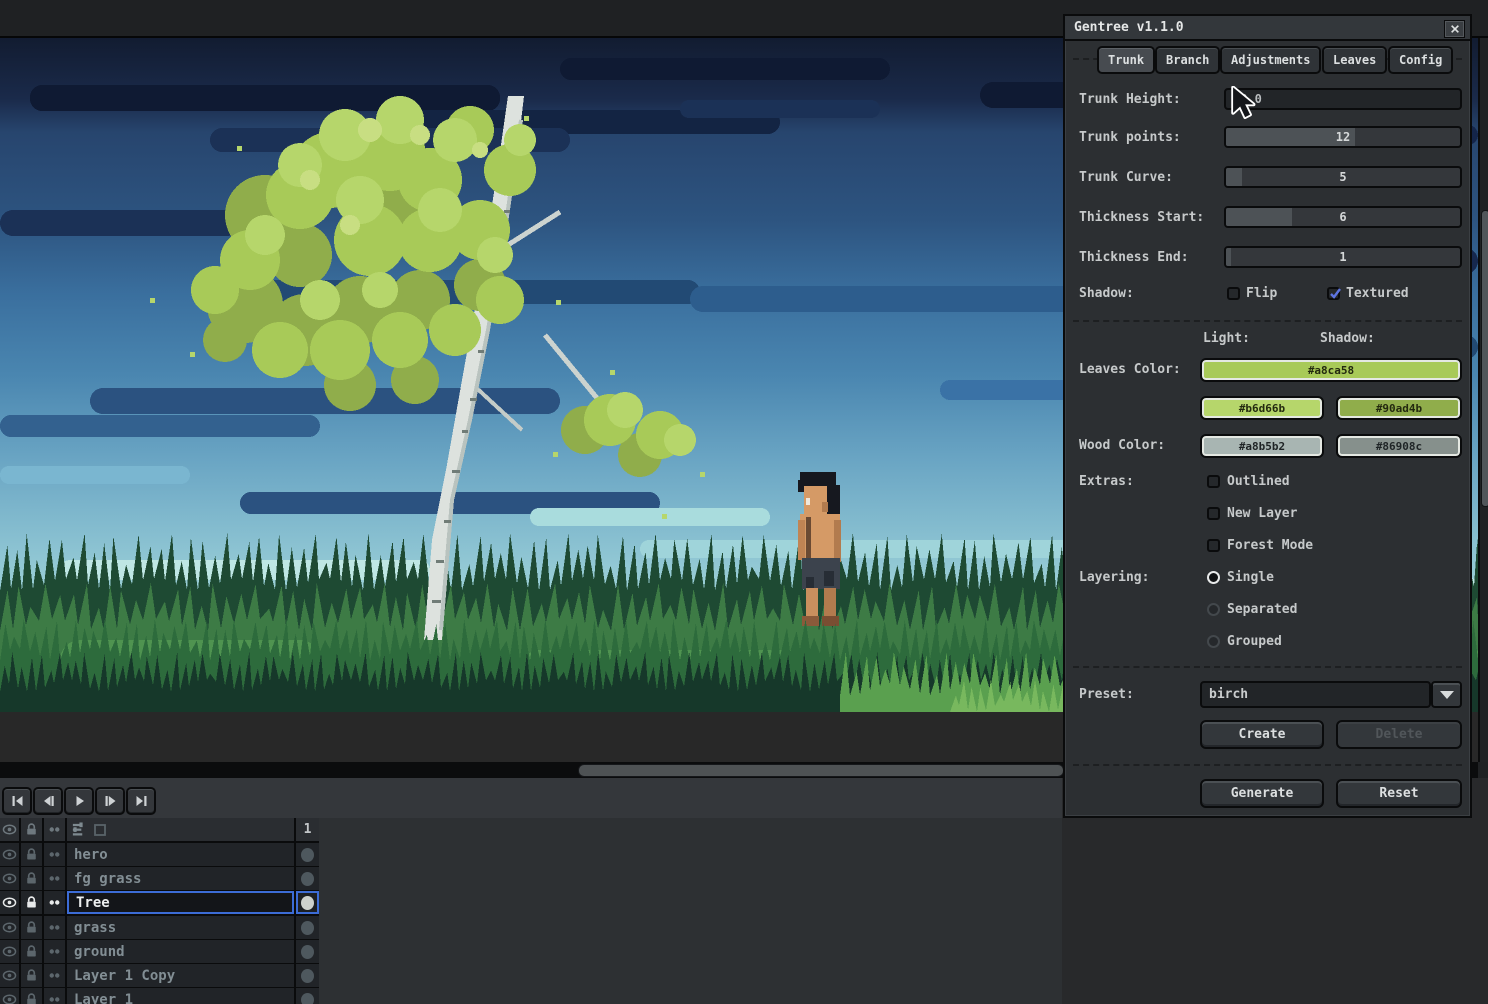 The height and width of the screenshot is (1004, 1488). I want to click on grouped-radio, so click(1213, 641).